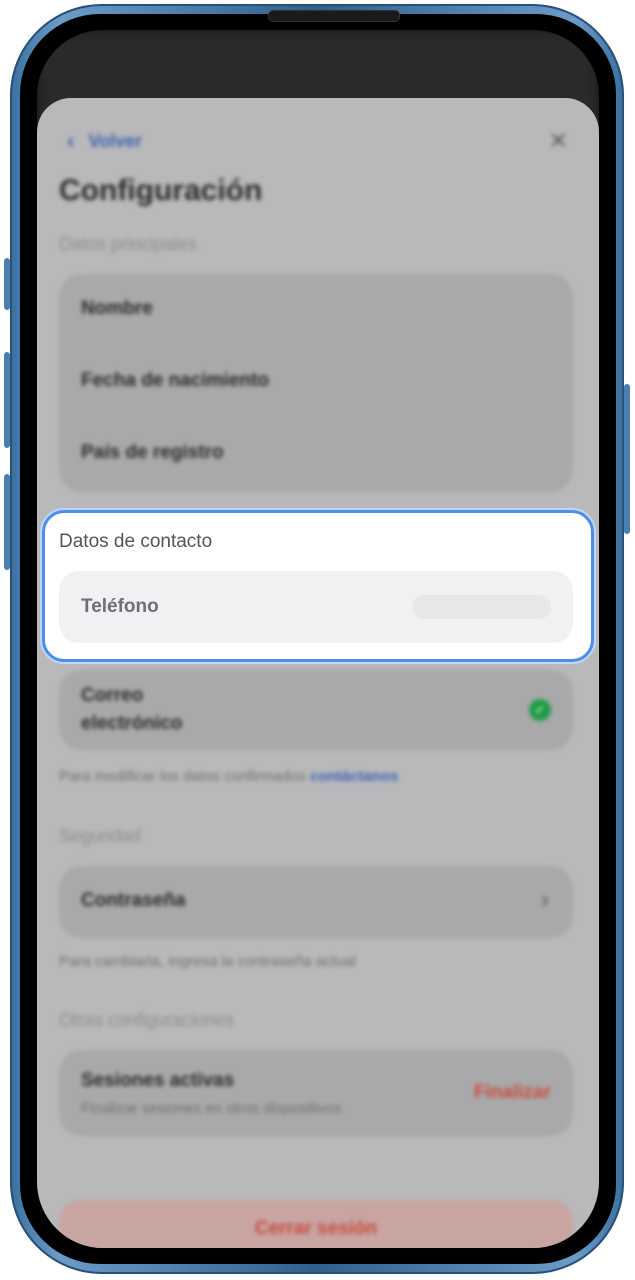 This screenshot has height=1280, width=635. Describe the element at coordinates (512, 1093) in the screenshot. I see `end-sessions-button: Finalizar` at that location.